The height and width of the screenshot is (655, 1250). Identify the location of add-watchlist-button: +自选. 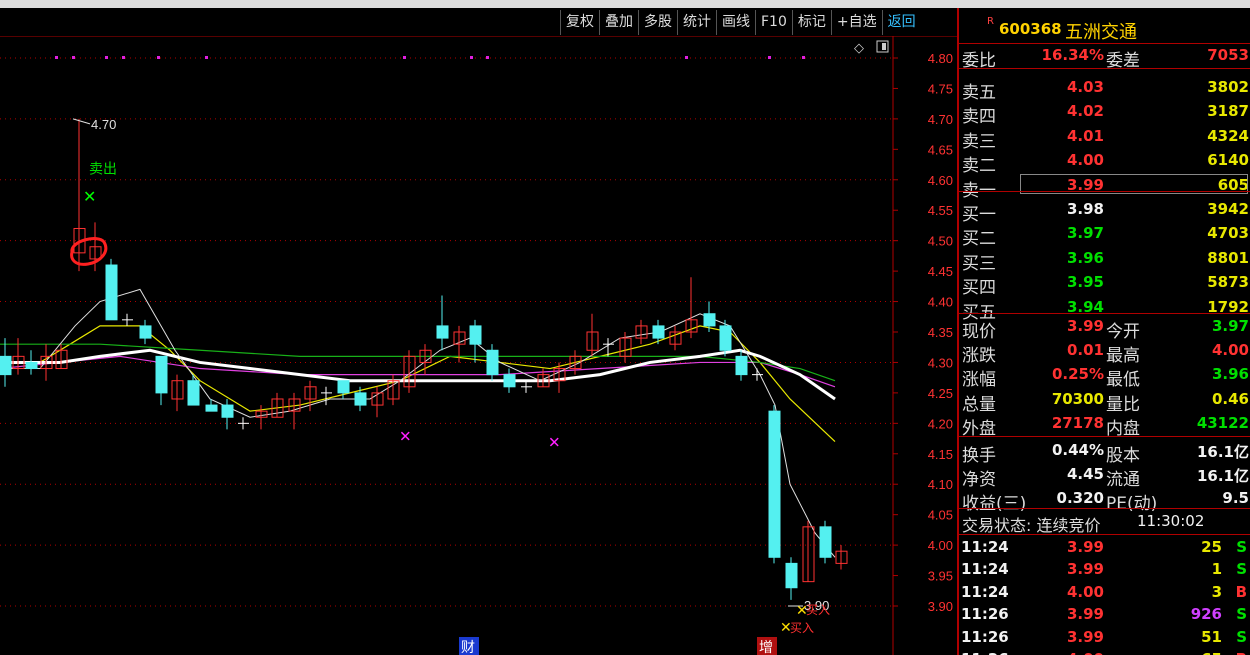
(856, 22).